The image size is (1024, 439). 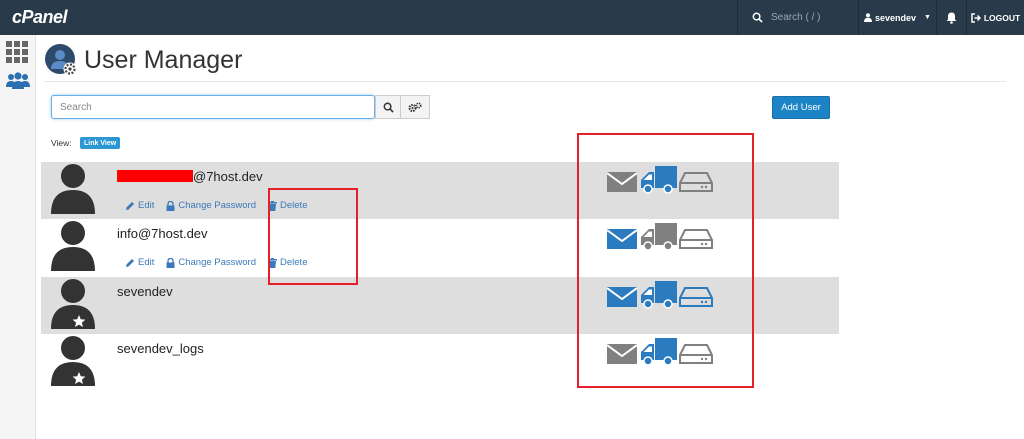 What do you see at coordinates (1002, 17) in the screenshot?
I see `logout-label: LOGOUT` at bounding box center [1002, 17].